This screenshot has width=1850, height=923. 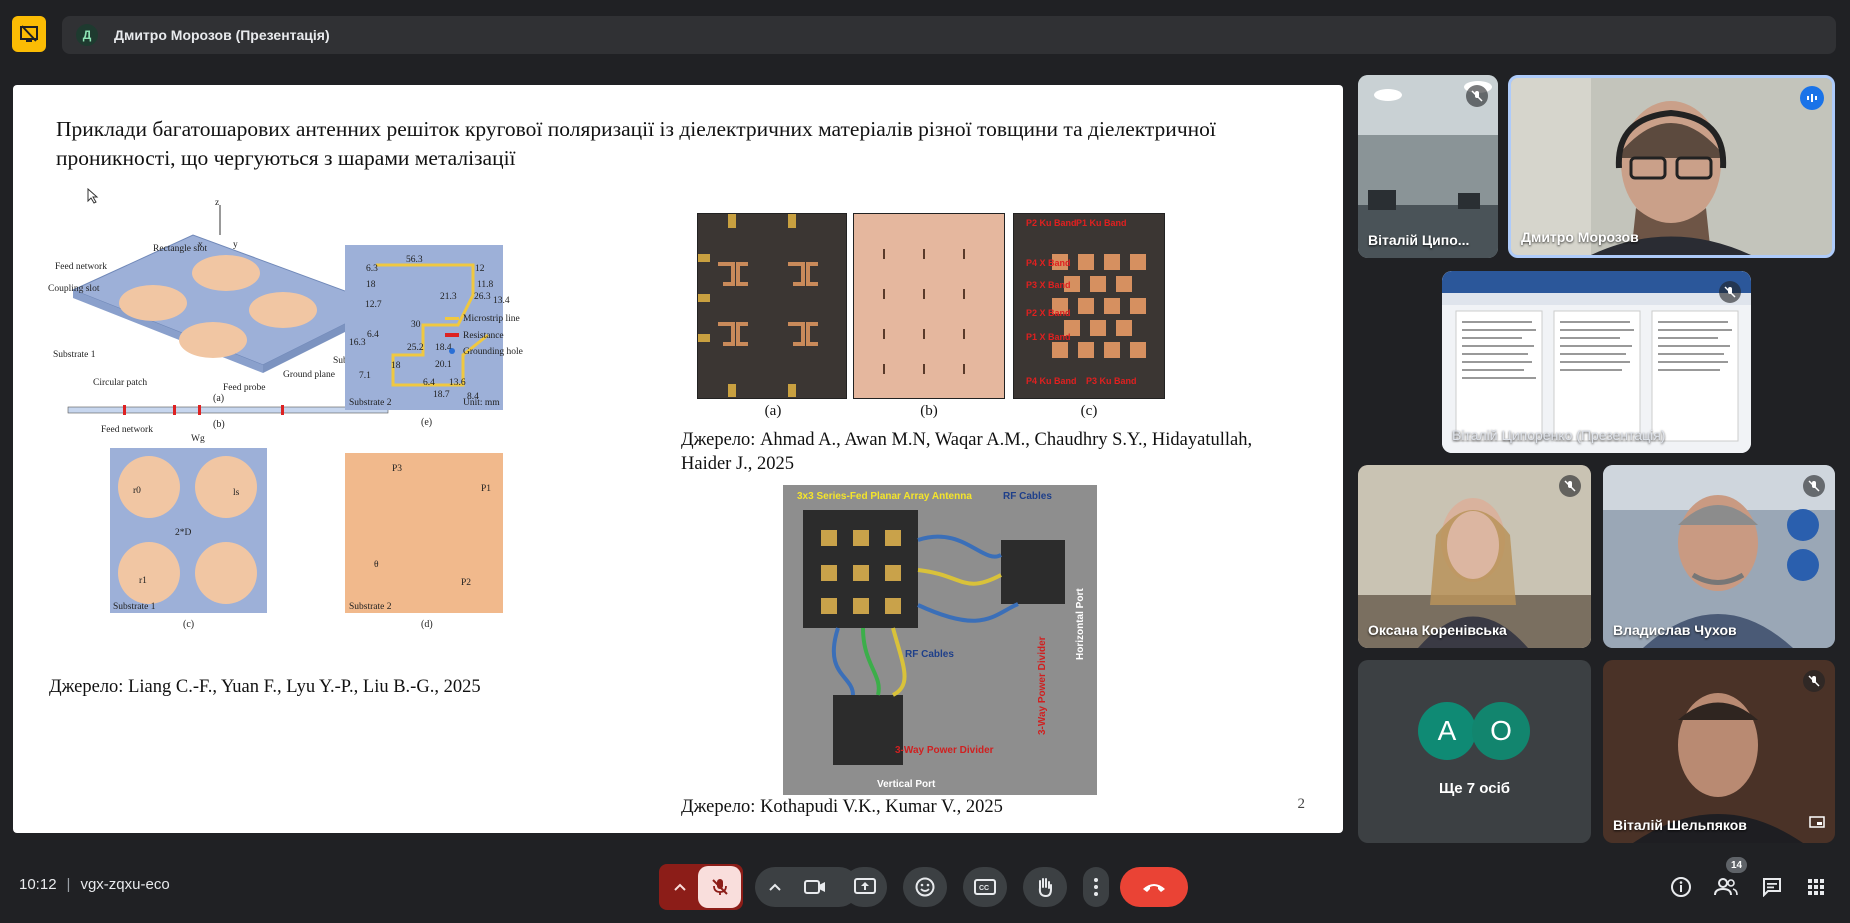 I want to click on fig-label: Rectangle slot, so click(x=180, y=249).